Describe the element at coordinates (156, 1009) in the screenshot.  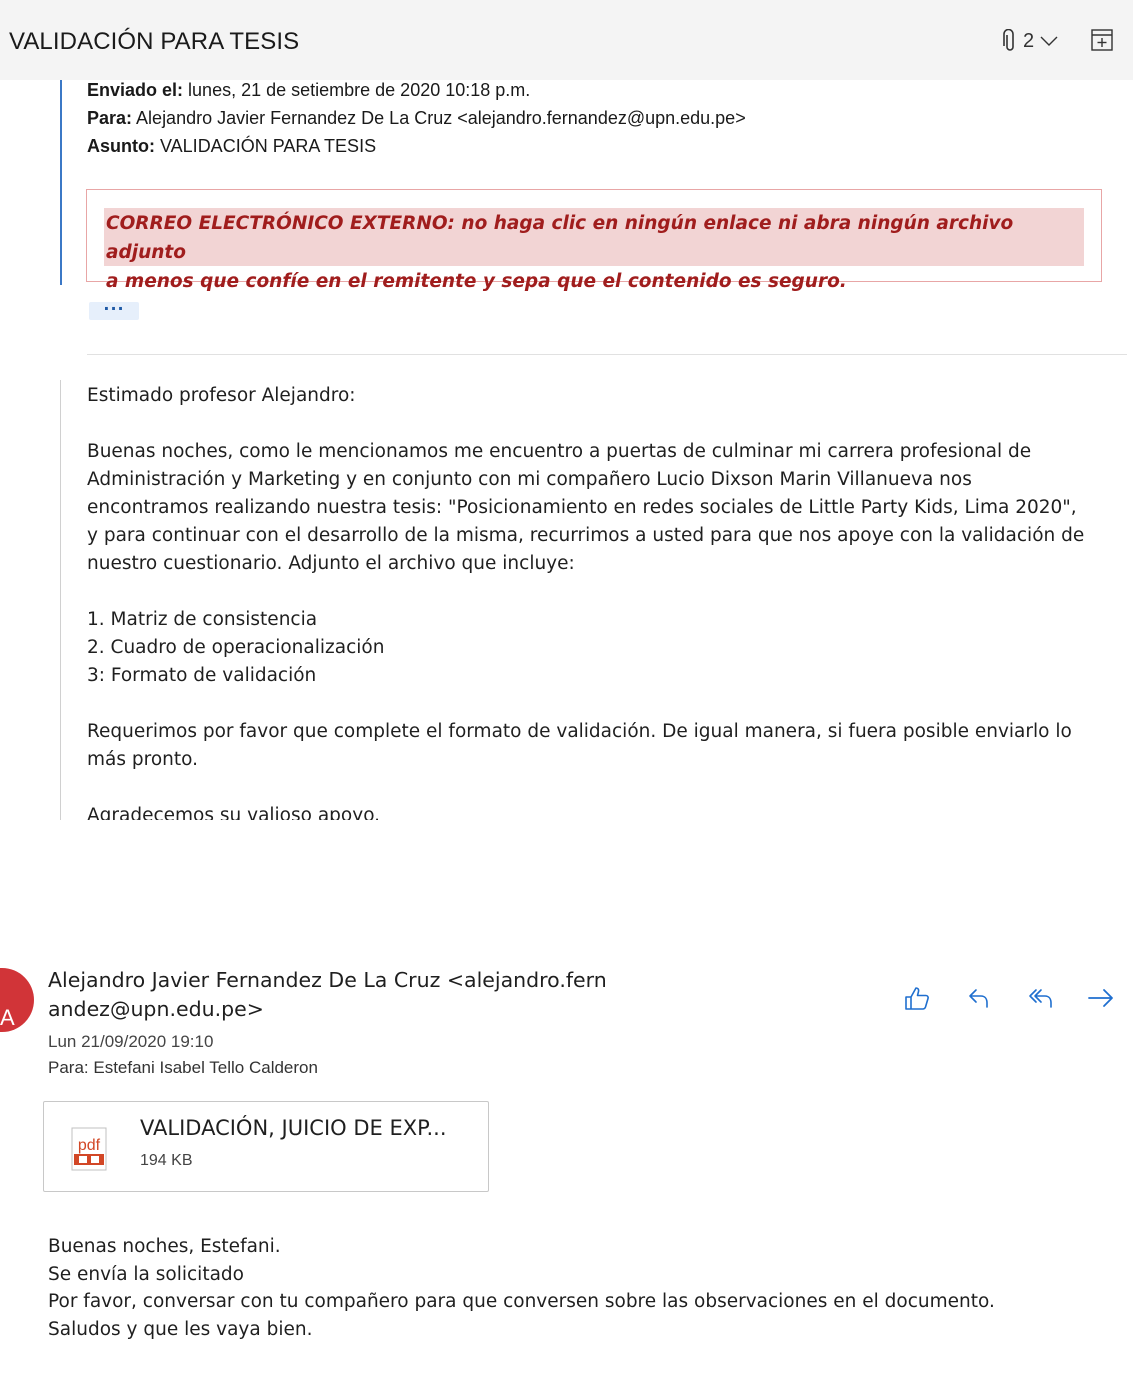
I see `sender-line-2: andez@upn.edu.pe>` at that location.